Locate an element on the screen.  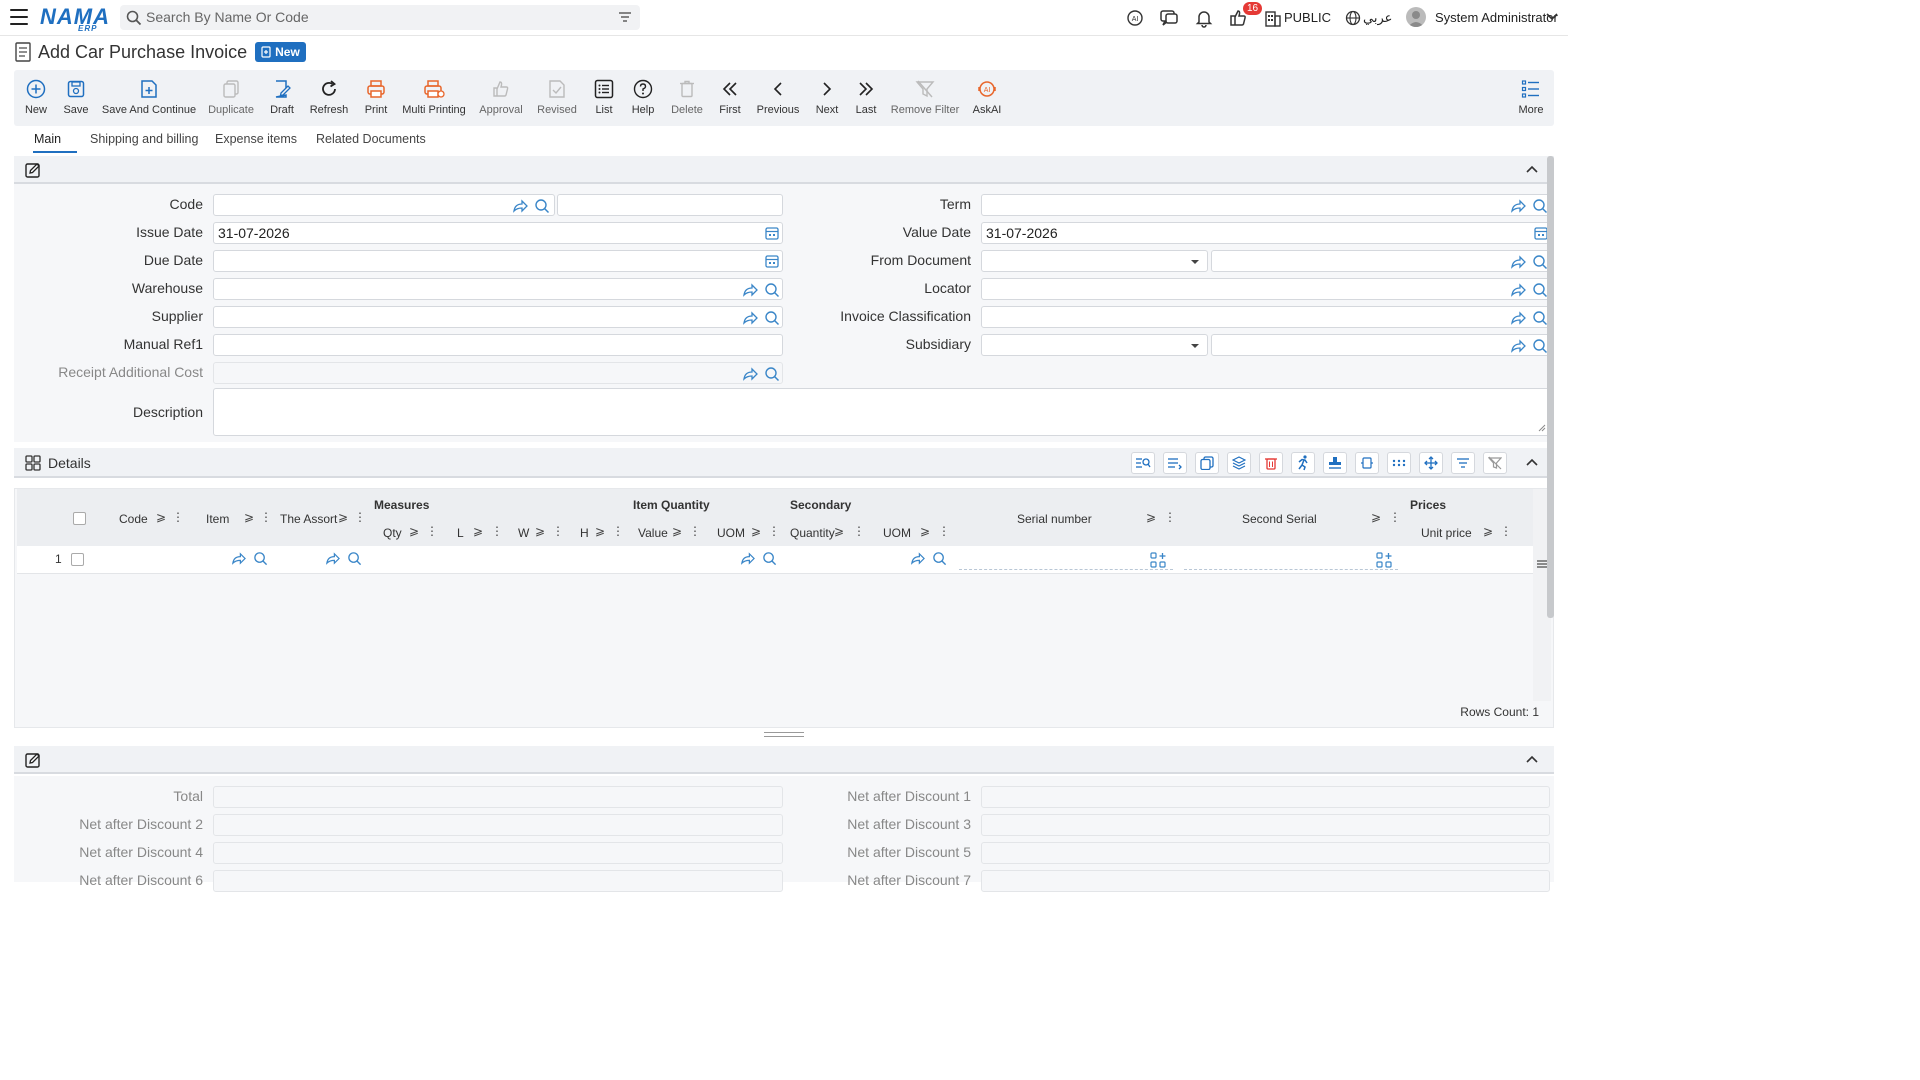
save-and-continue-button: Save And Continue is located at coordinates (149, 98).